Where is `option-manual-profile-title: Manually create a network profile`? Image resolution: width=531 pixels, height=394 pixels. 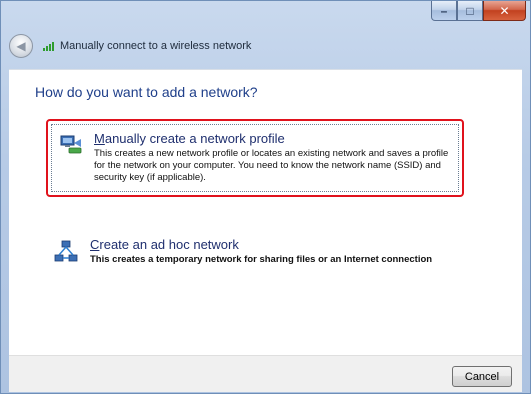 option-manual-profile-title: Manually create a network profile is located at coordinates (189, 138).